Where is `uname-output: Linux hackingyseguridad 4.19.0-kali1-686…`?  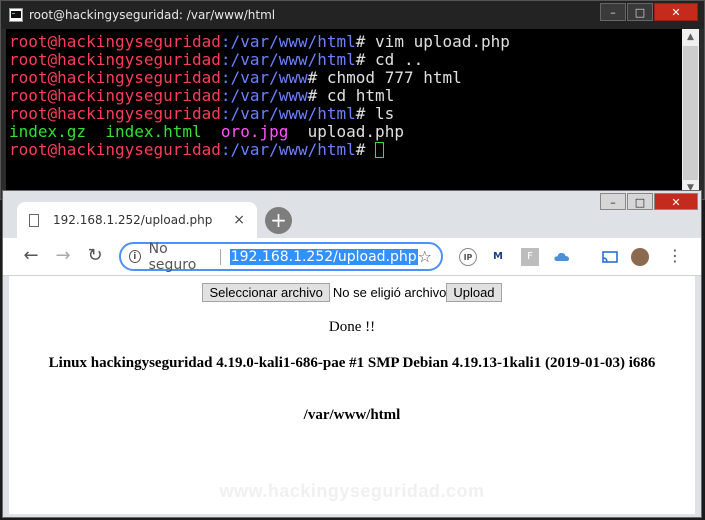
uname-output: Linux hackingyseguridad 4.19.0-kali1-686… is located at coordinates (352, 363).